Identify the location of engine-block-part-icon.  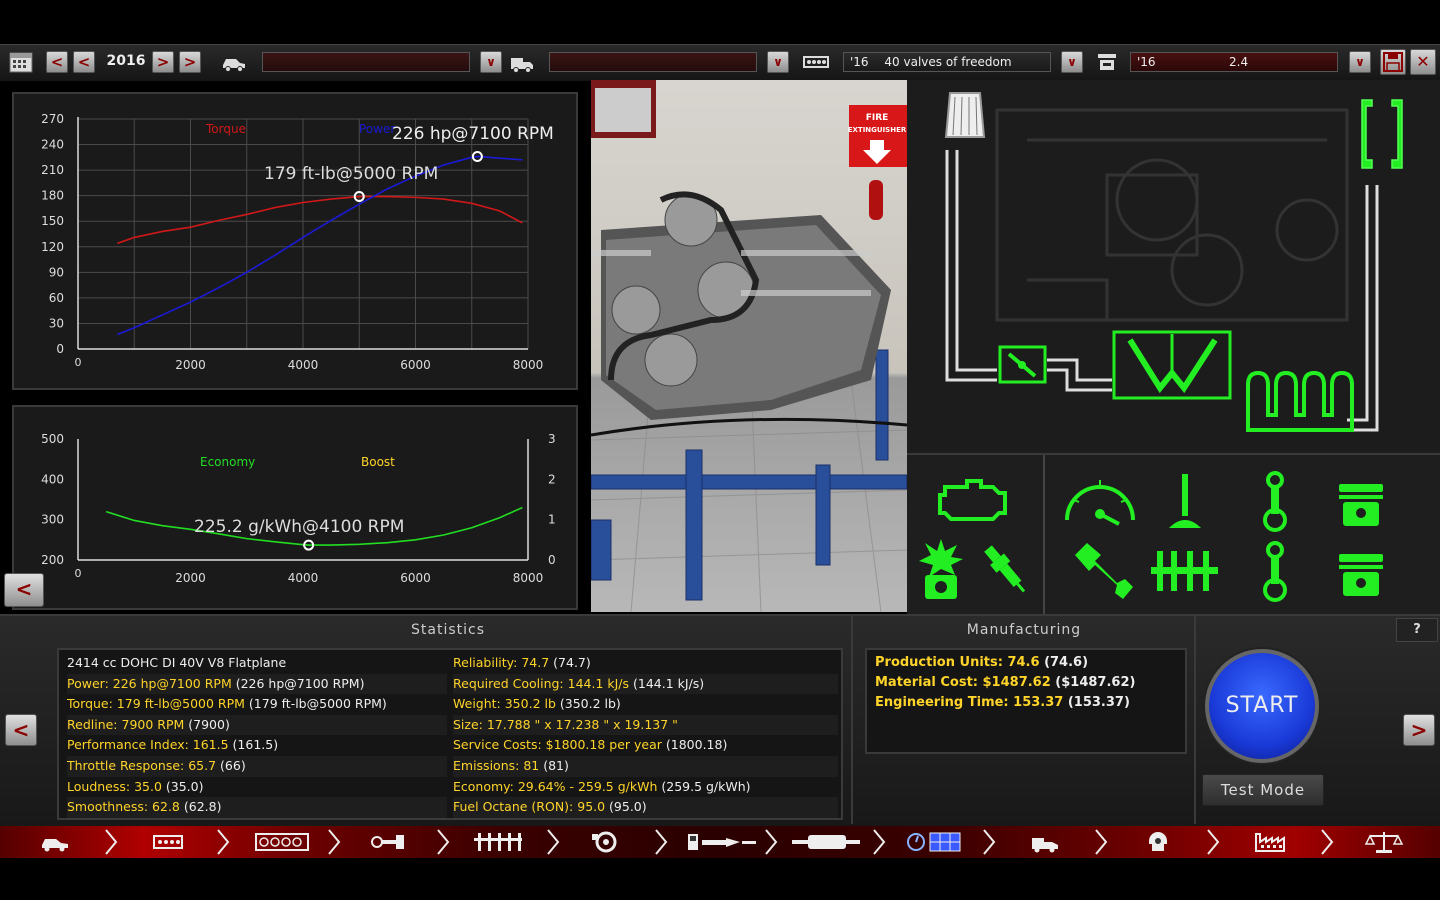
(973, 501).